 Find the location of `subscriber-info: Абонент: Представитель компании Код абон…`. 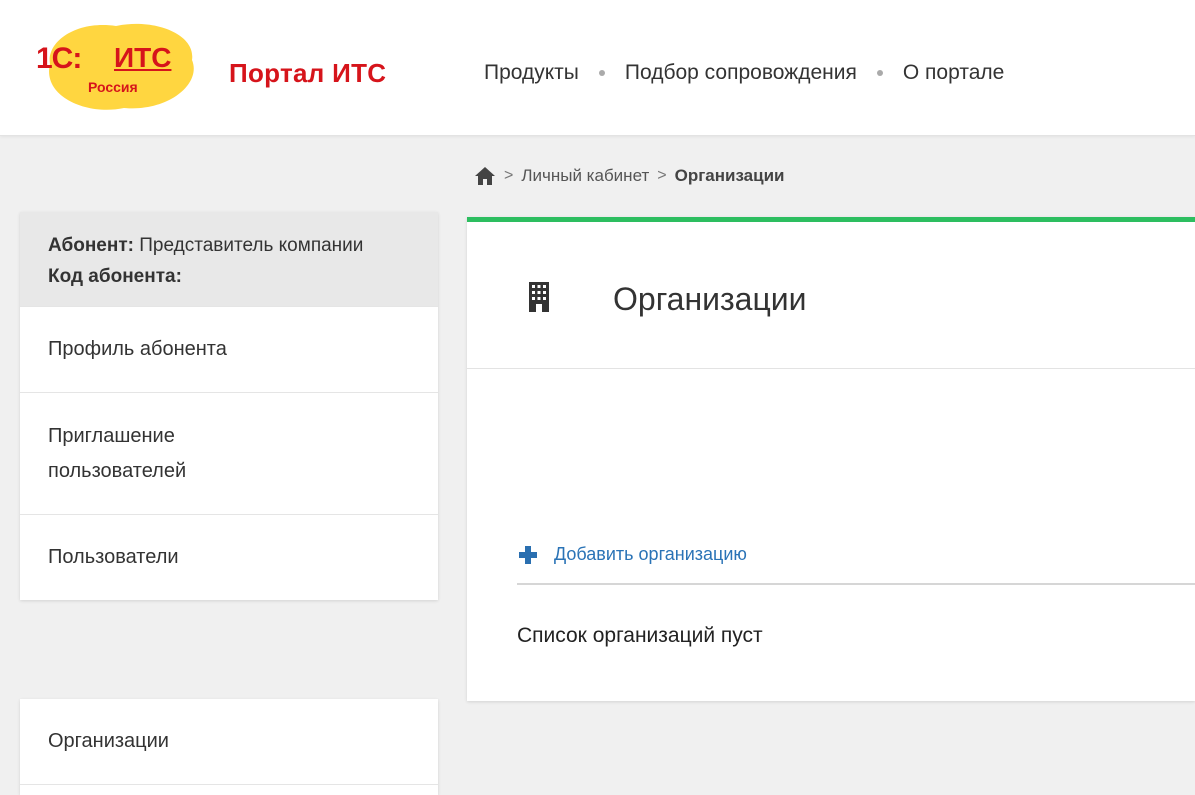

subscriber-info: Абонент: Представитель компании Код абон… is located at coordinates (229, 259).